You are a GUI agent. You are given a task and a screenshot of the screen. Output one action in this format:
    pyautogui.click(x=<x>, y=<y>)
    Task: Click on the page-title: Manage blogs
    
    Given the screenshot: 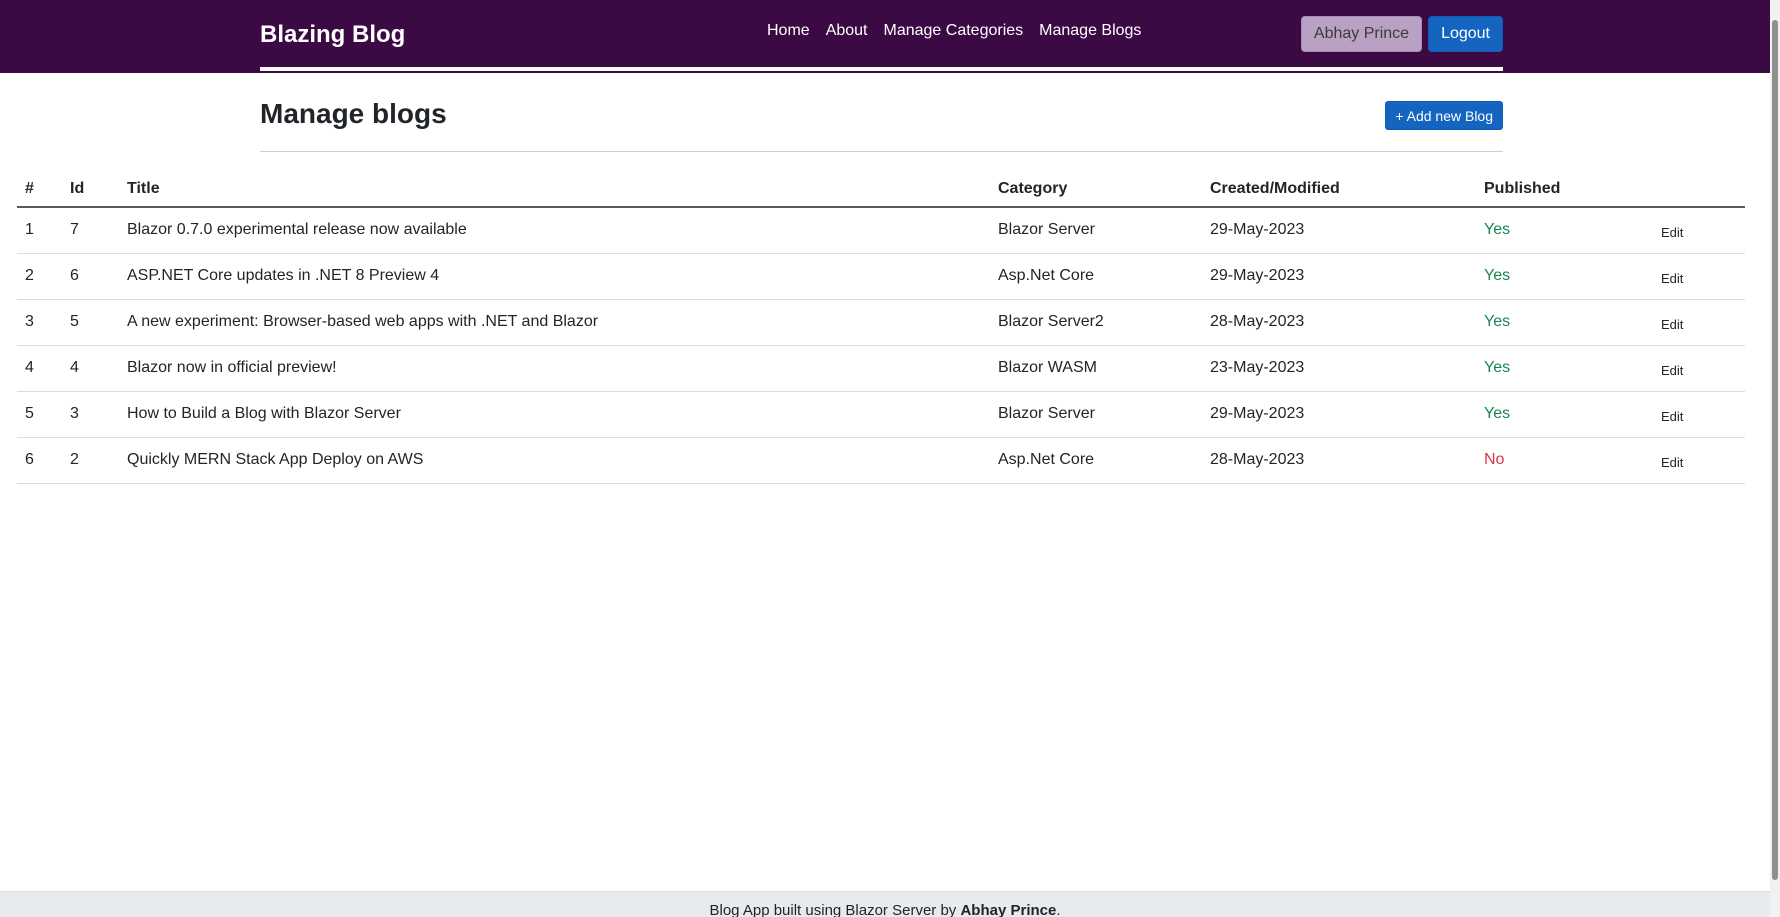 What is the action you would take?
    pyautogui.click(x=353, y=113)
    